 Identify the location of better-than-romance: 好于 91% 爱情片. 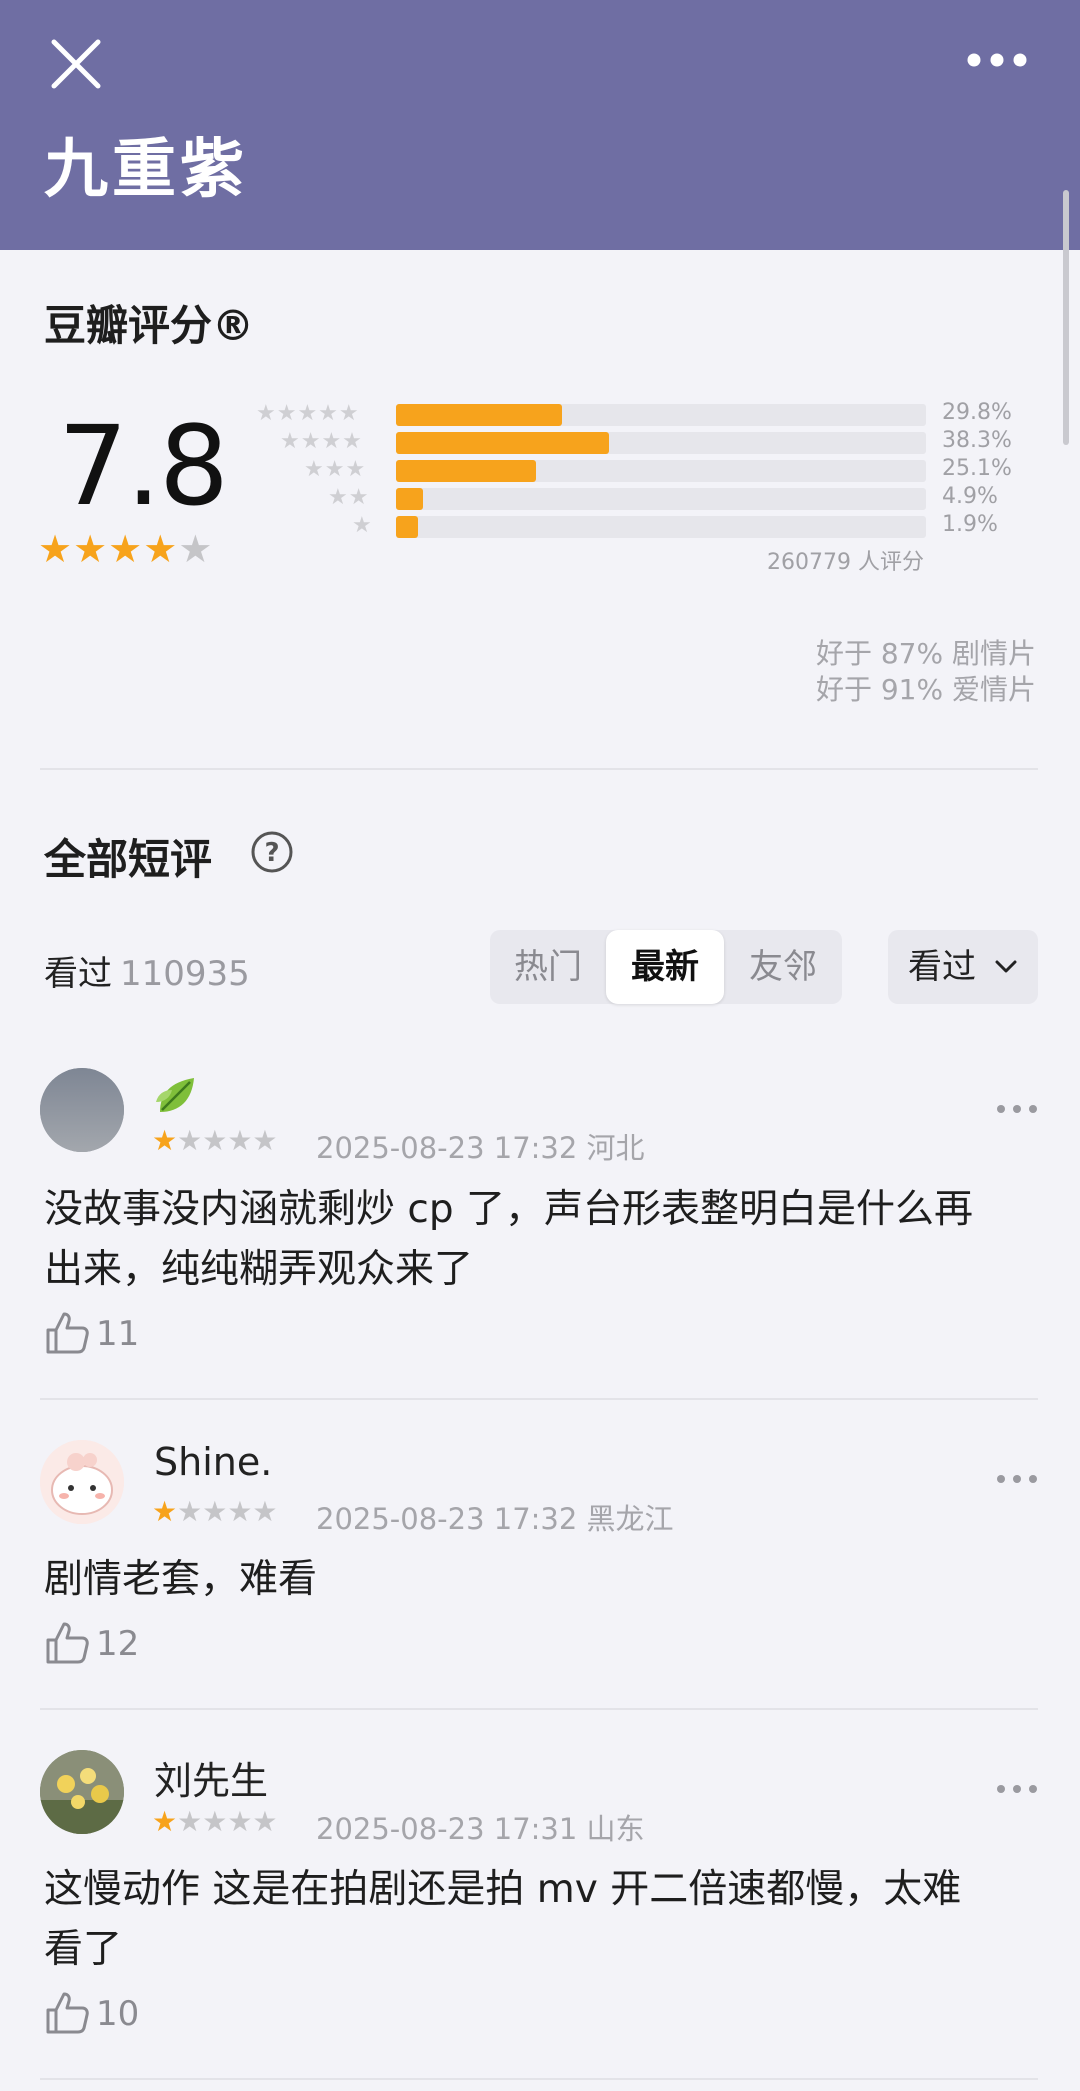
(925, 689).